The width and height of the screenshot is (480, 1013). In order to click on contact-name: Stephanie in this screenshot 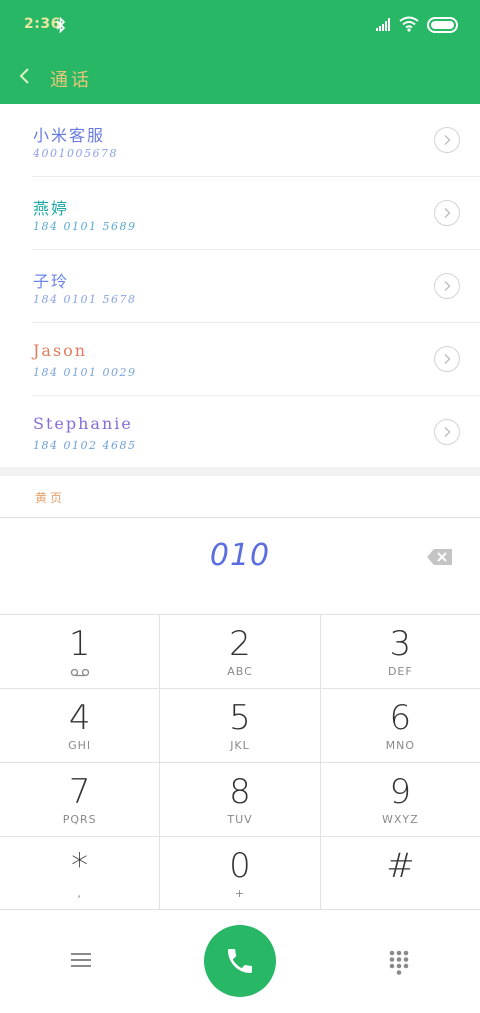, I will do `click(83, 423)`.